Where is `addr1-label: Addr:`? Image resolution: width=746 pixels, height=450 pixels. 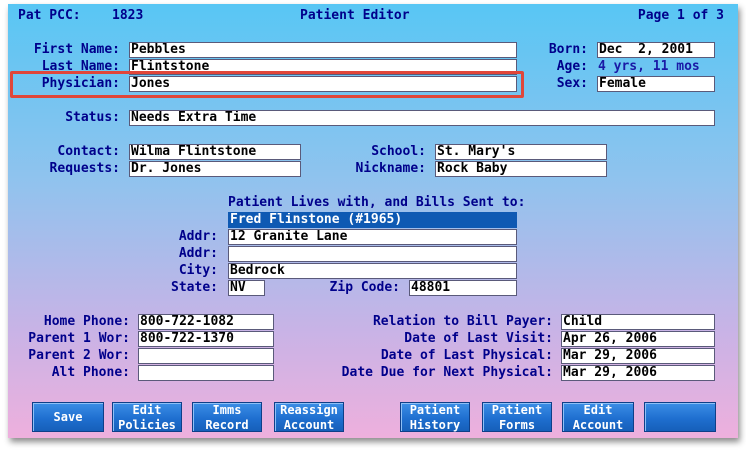 addr1-label: Addr: is located at coordinates (198, 236).